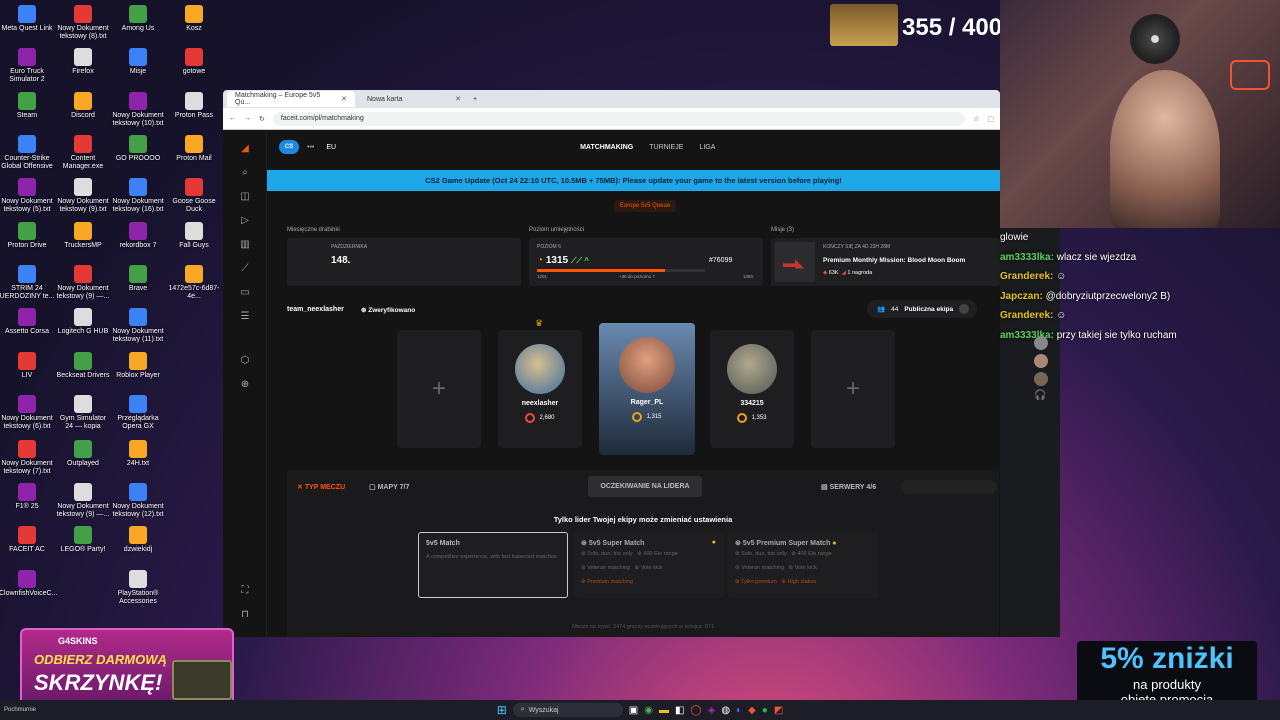  What do you see at coordinates (83, 196) in the screenshot?
I see `desktop-icon: Nowy Dokument tekstowy (9).txt` at bounding box center [83, 196].